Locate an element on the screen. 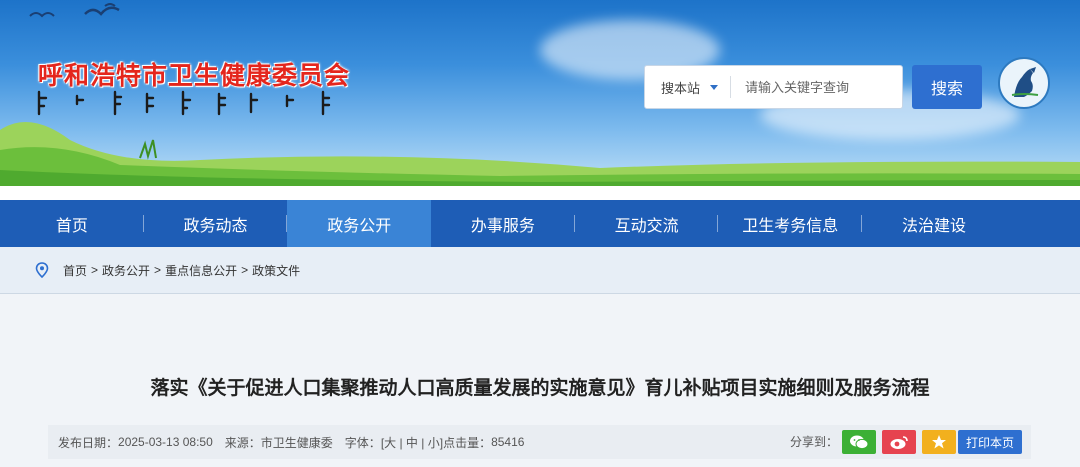  favorite-button is located at coordinates (939, 442).